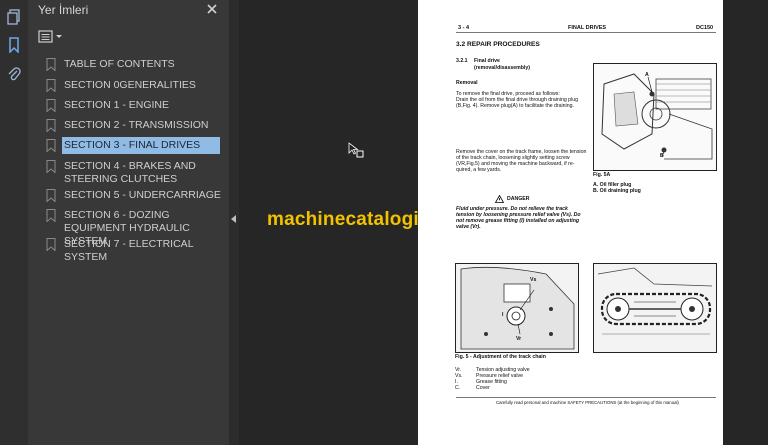 Image resolution: width=768 pixels, height=445 pixels. I want to click on track-chain-illustration, so click(655, 308).